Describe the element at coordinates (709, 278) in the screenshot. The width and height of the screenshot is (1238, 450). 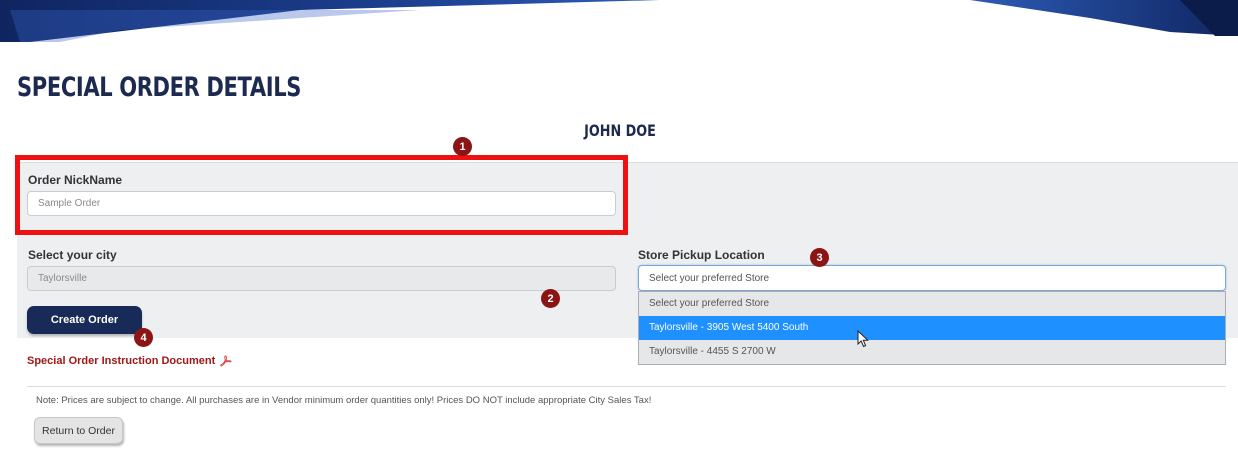
I see `store-value: Select your preferred Store` at that location.